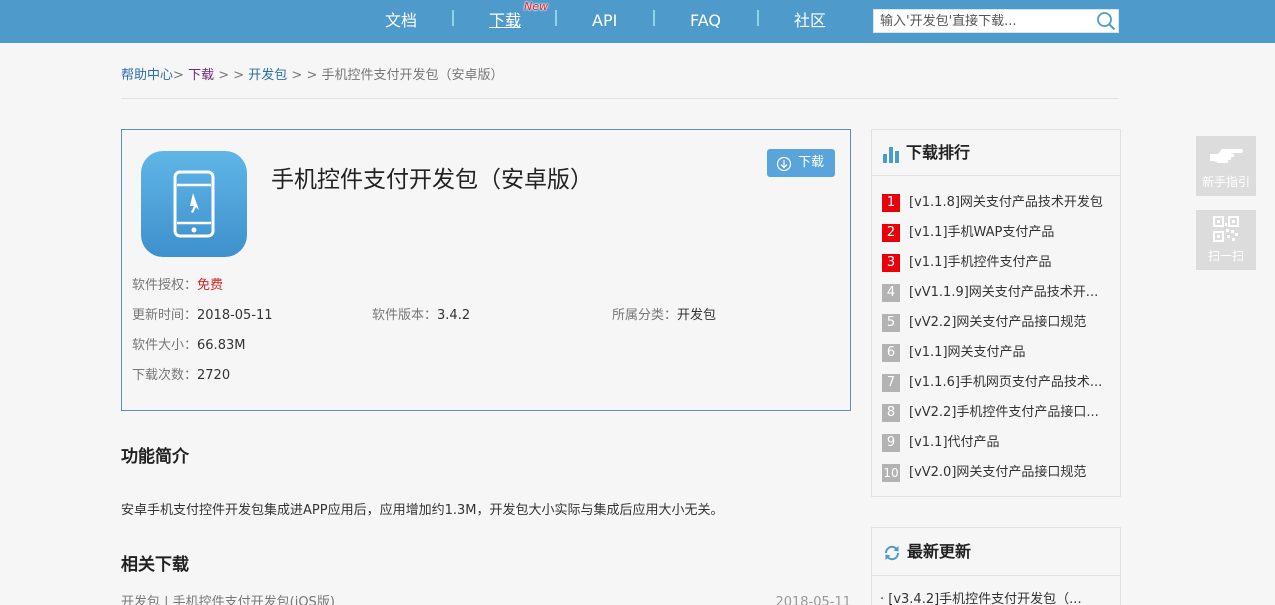 The image size is (1275, 605). I want to click on phone-app-icon, so click(194, 204).